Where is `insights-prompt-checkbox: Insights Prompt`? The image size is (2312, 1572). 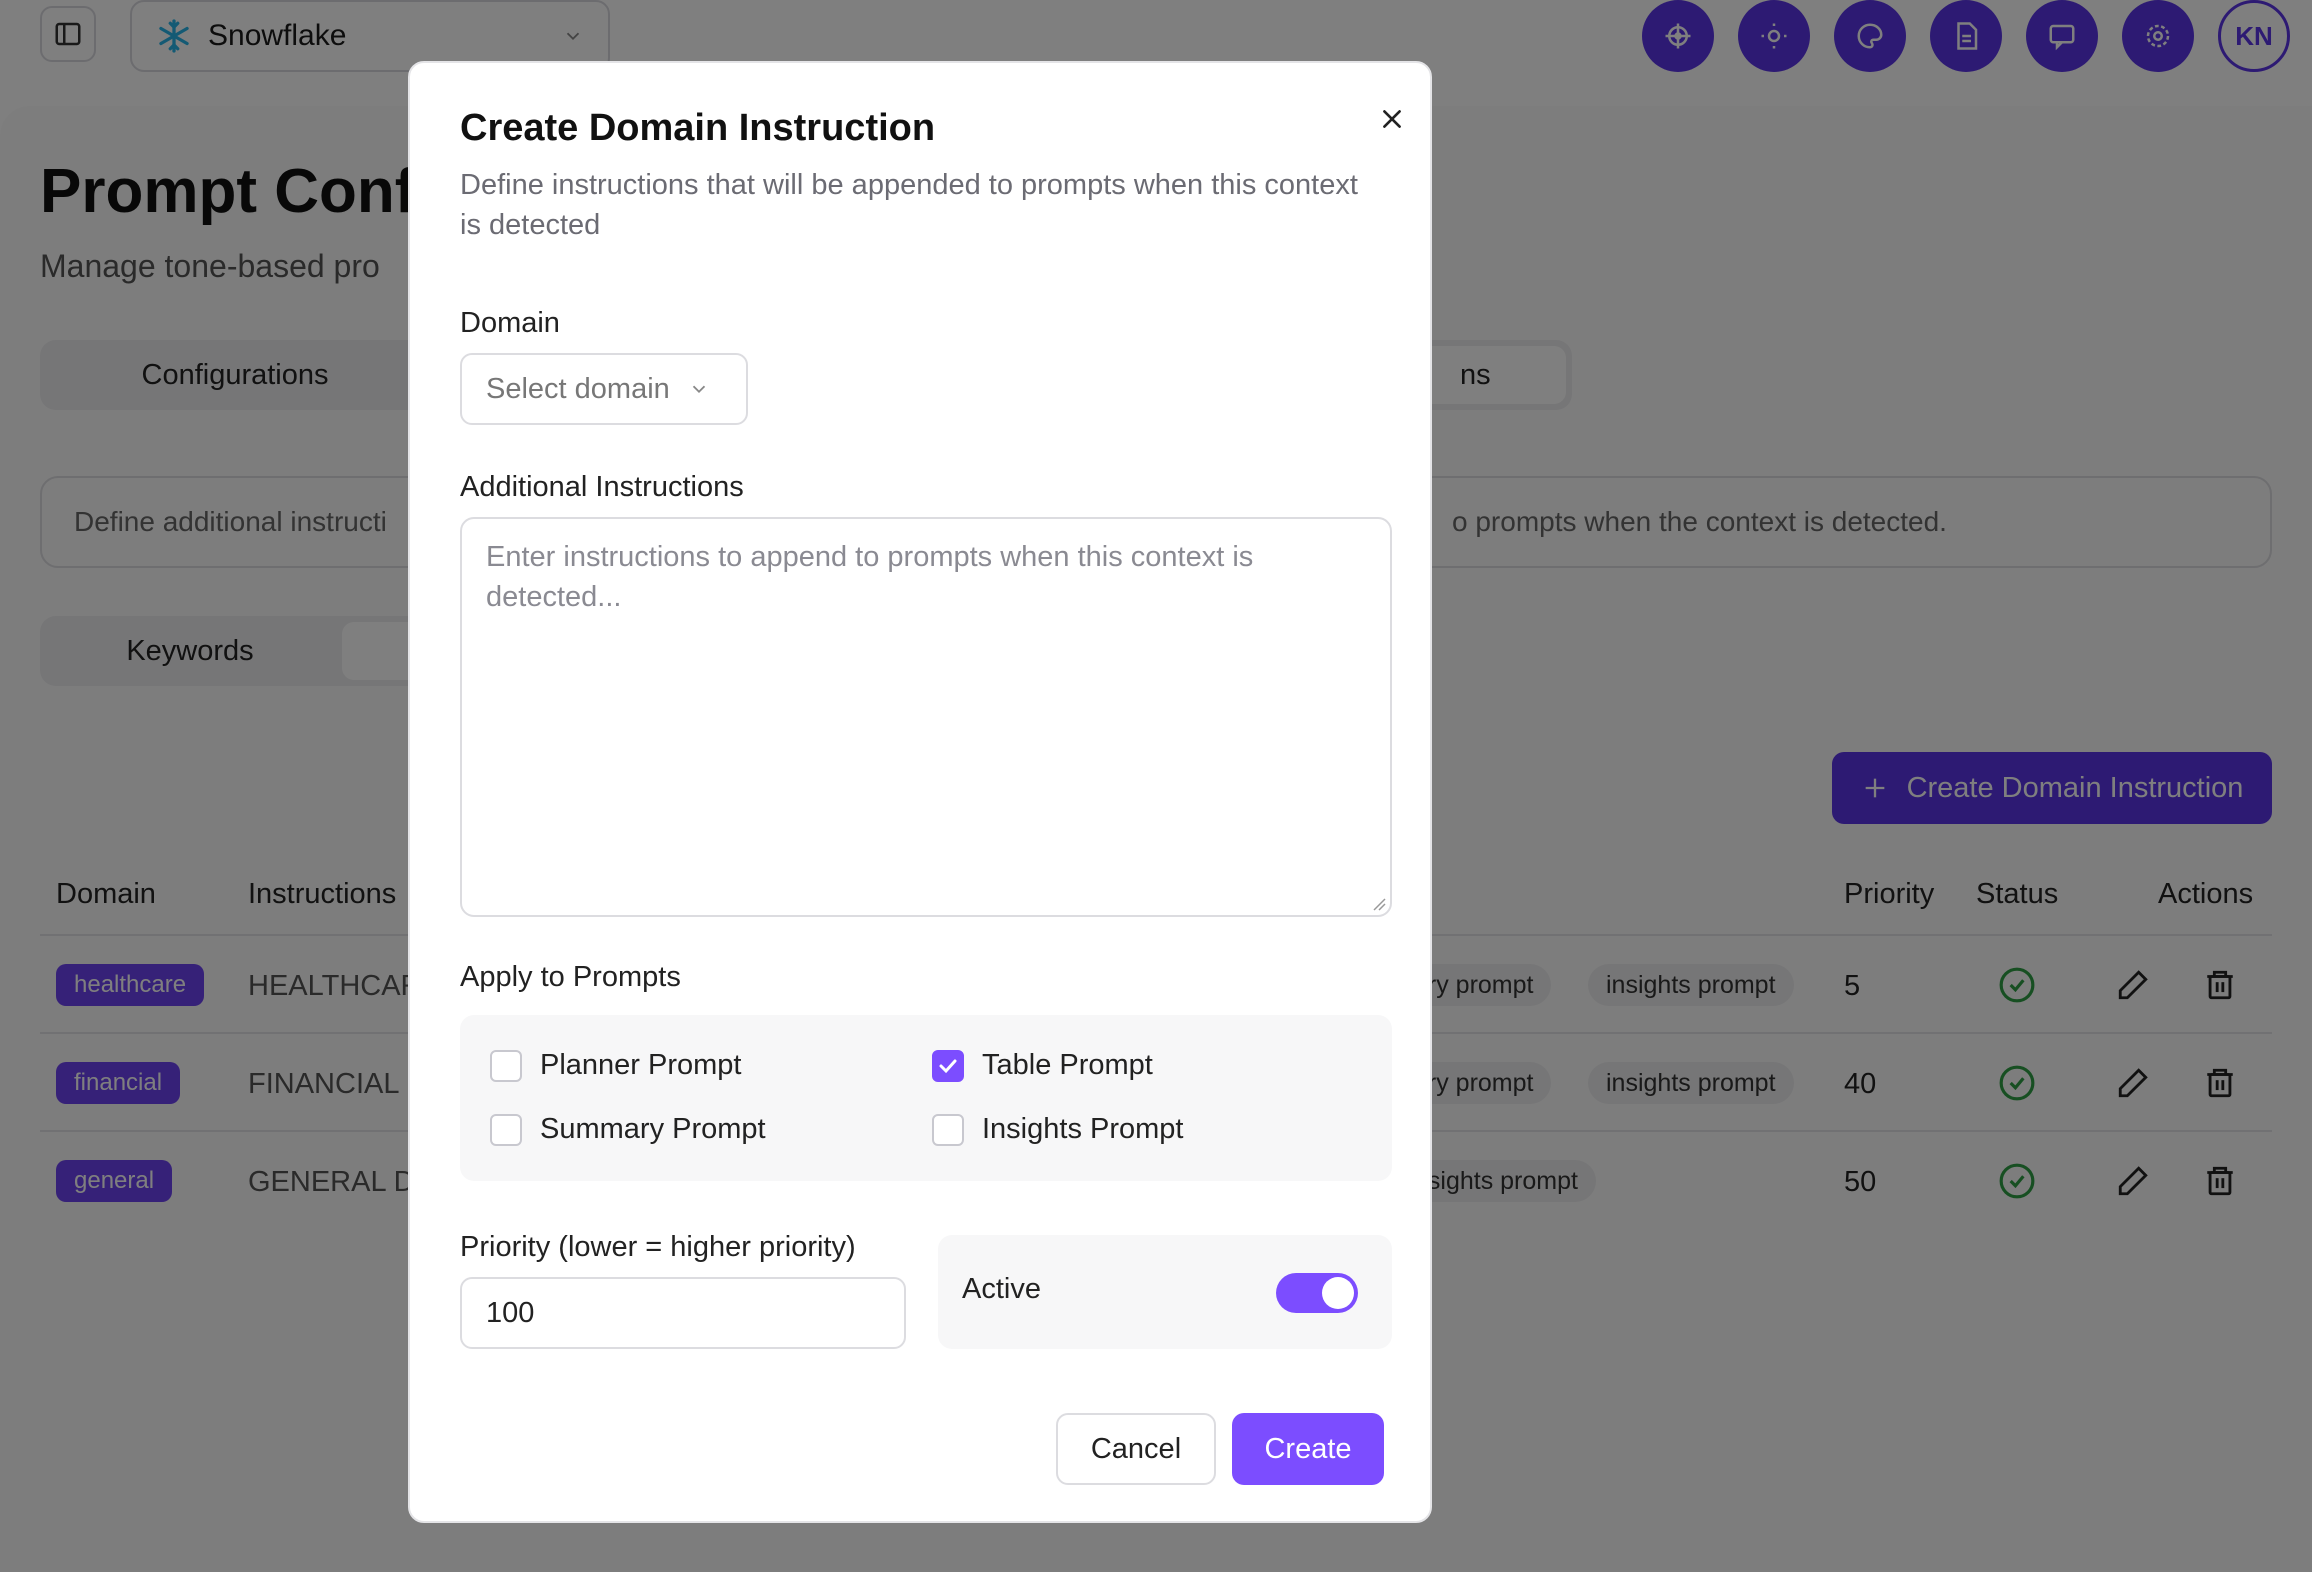
insights-prompt-checkbox: Insights Prompt is located at coordinates (1057, 1129).